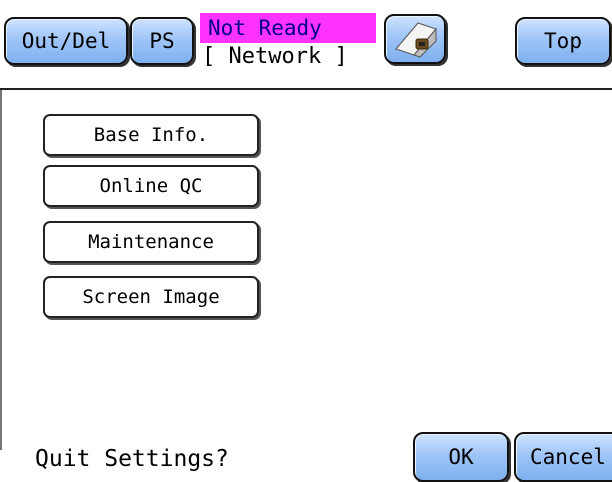 This screenshot has height=482, width=612. I want to click on cancel-label: Cancel, so click(568, 457).